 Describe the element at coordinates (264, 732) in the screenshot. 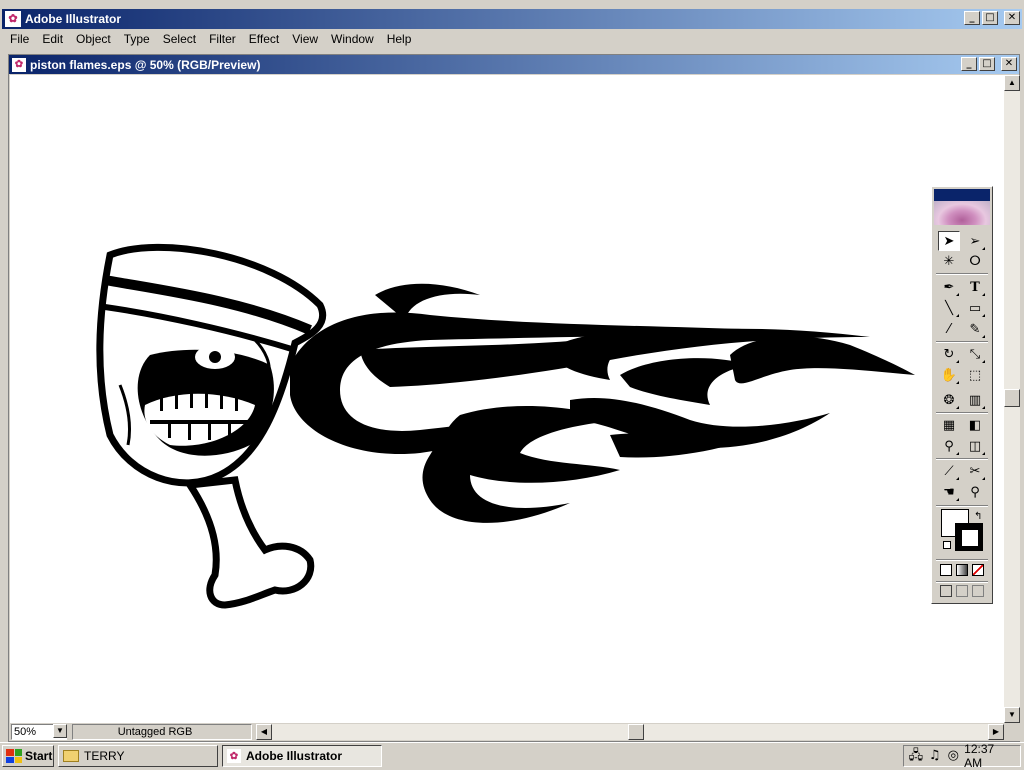

I see `scroll-left-arrow-icon: ◀` at that location.